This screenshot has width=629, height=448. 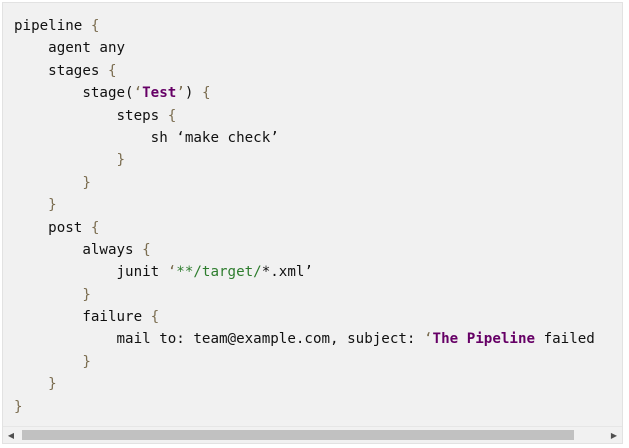 I want to click on code-line: post {, so click(x=318, y=228).